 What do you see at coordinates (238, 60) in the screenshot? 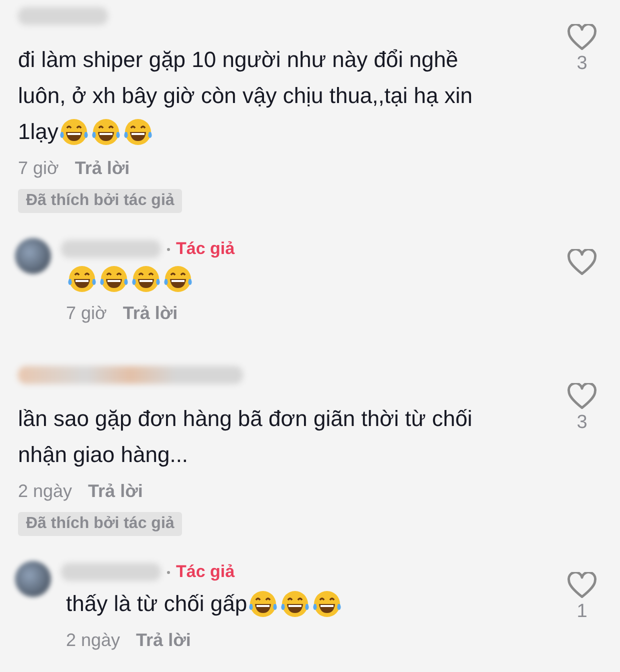
I see `comment-text: đi làm shiper gặp 10 người như này đổi nghề` at bounding box center [238, 60].